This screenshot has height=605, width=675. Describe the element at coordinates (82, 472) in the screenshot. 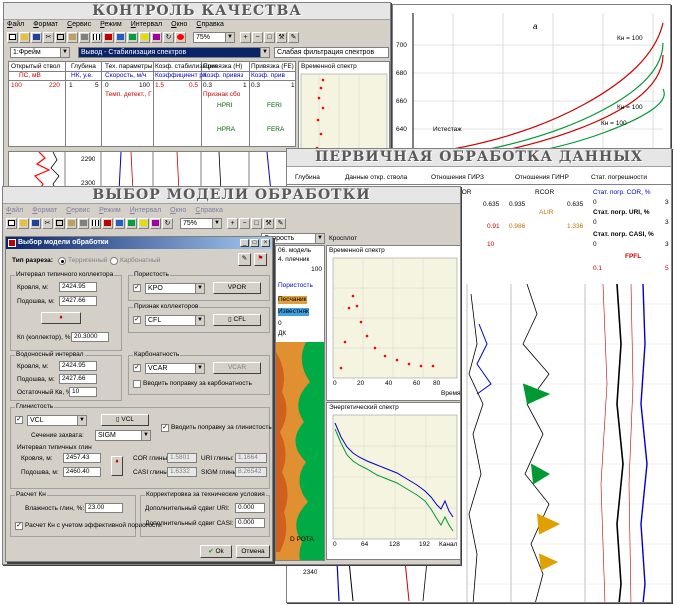

I see `clay-base-input: 2460.40` at that location.